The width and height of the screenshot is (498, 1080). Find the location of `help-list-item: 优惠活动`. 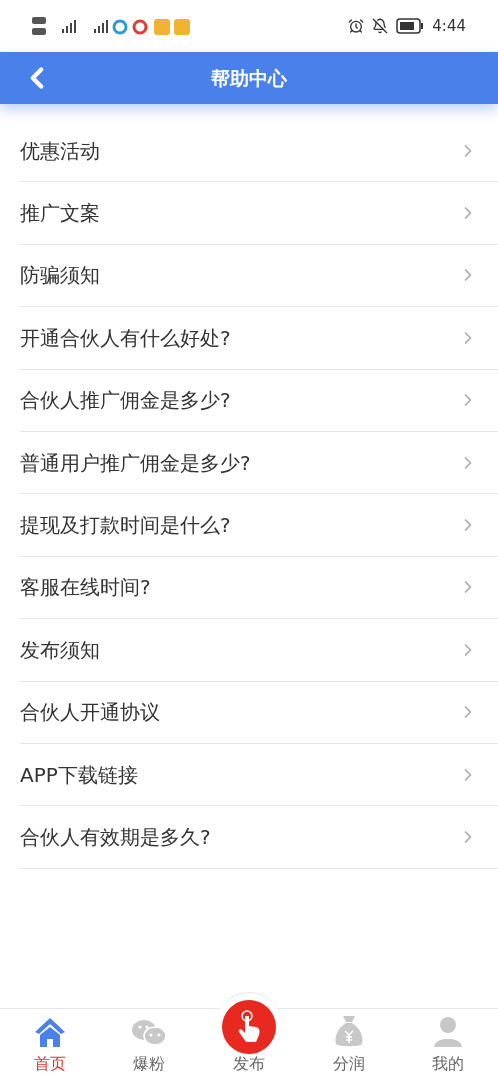

help-list-item: 优惠活动 is located at coordinates (259, 151).